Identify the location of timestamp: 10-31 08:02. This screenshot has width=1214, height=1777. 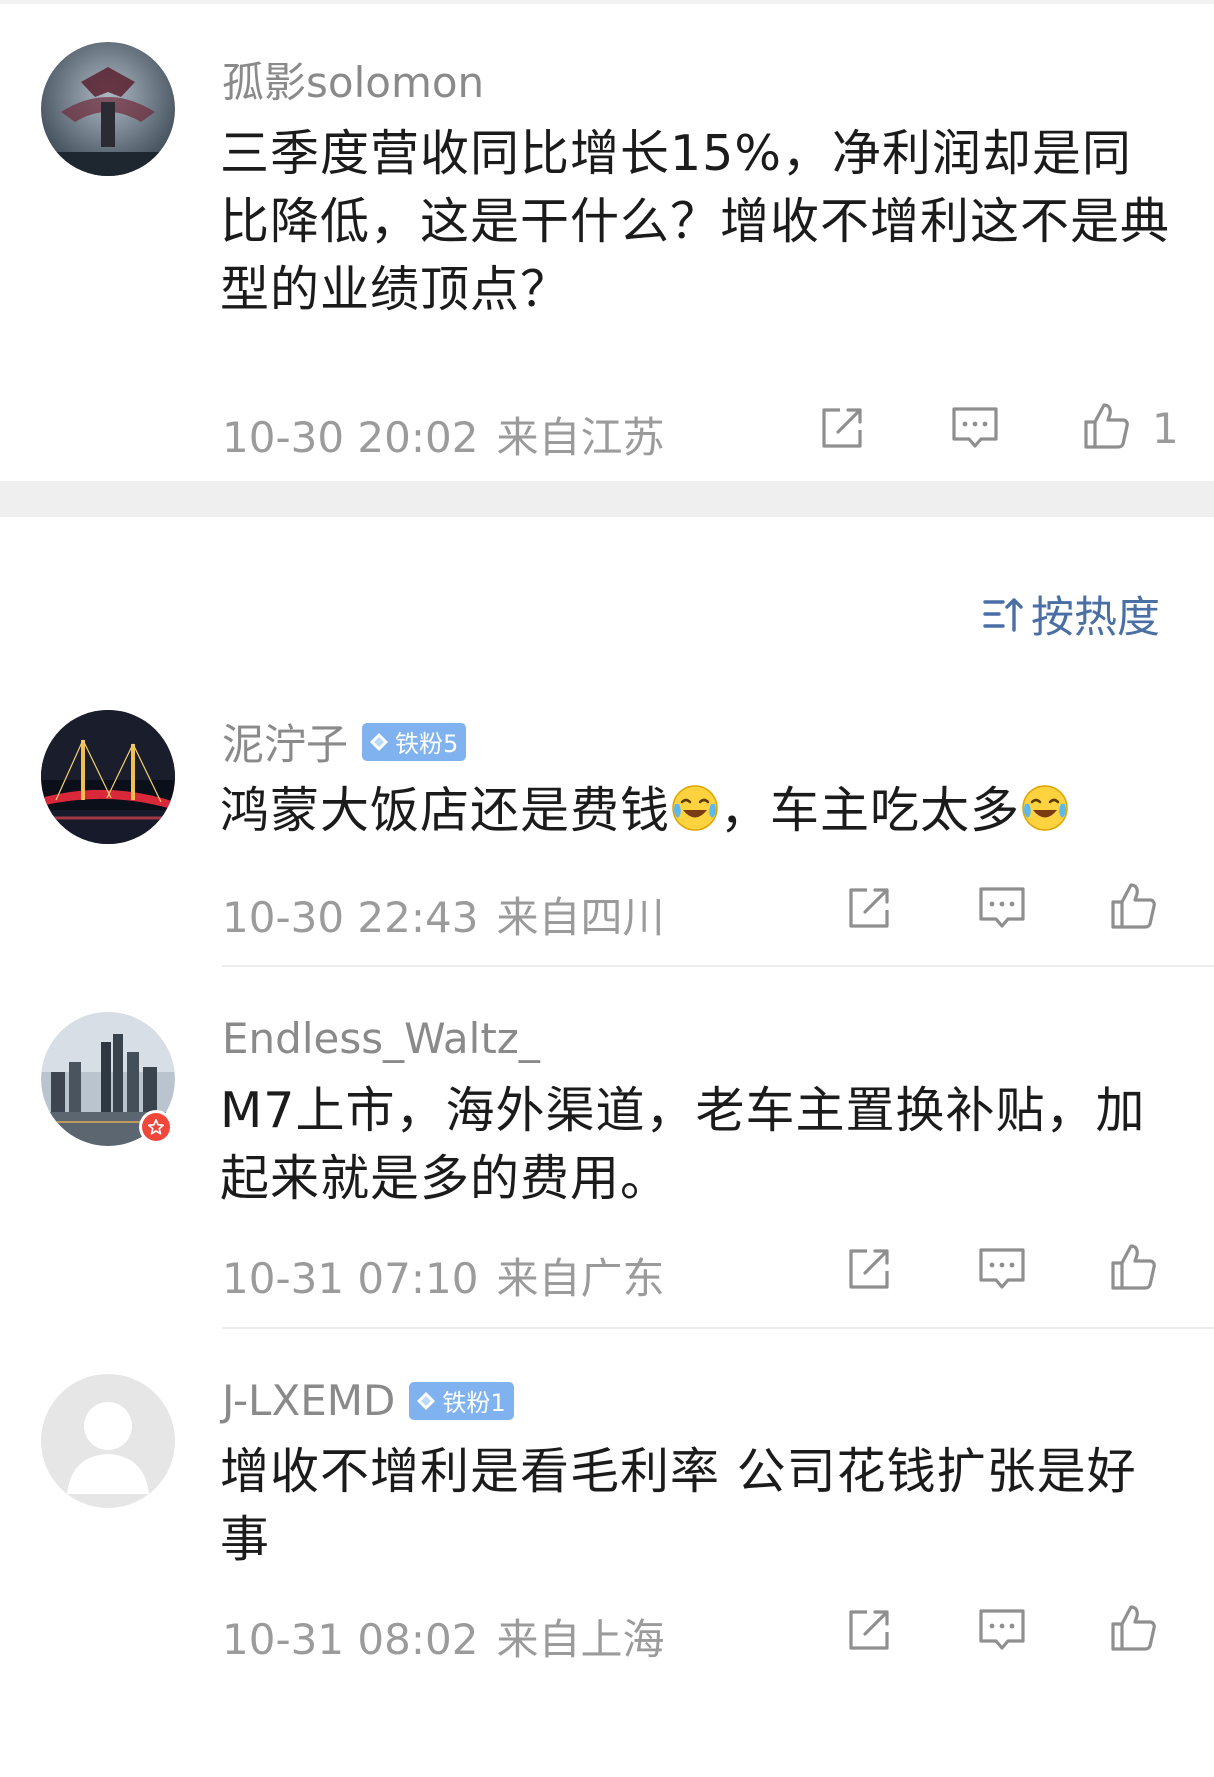
(350, 1639).